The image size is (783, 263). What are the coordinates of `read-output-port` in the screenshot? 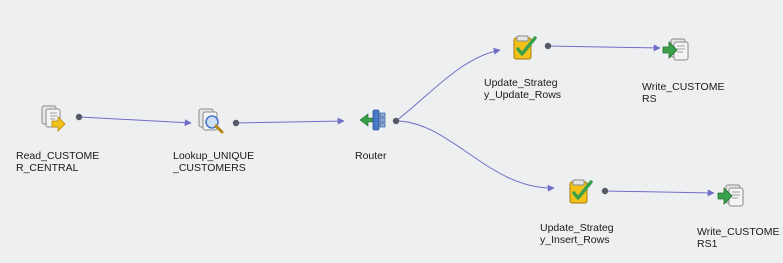 It's located at (79, 117).